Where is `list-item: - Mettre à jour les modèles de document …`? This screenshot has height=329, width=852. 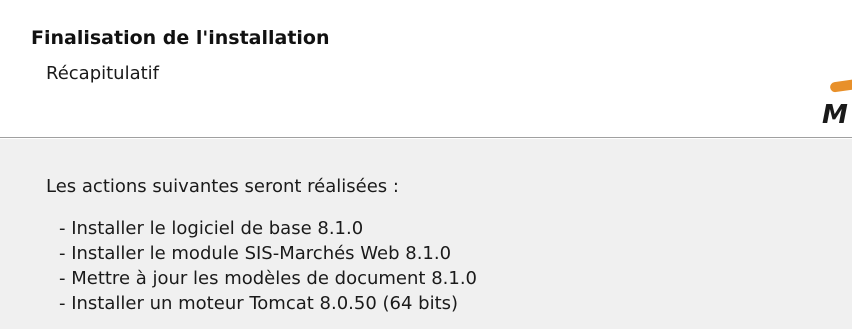
list-item: - Mettre à jour les modèles de document … is located at coordinates (268, 278).